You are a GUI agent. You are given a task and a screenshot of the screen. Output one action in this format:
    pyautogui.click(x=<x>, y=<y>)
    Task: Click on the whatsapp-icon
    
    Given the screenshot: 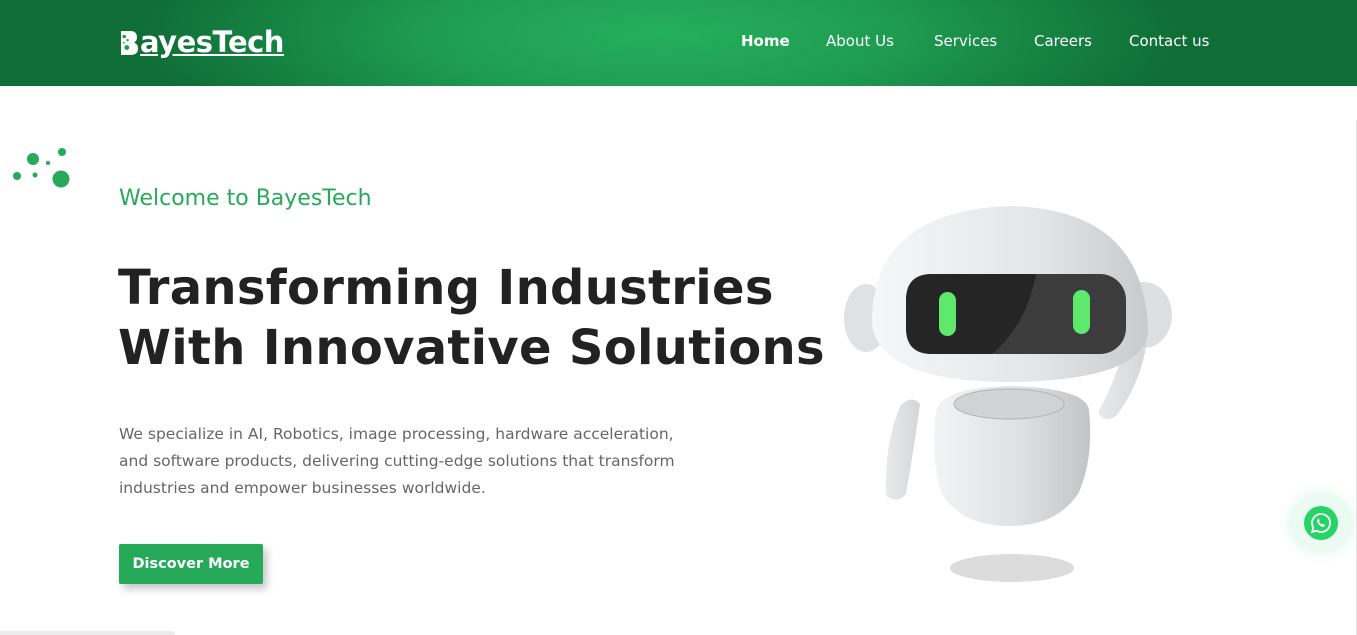 What is the action you would take?
    pyautogui.click(x=1321, y=523)
    